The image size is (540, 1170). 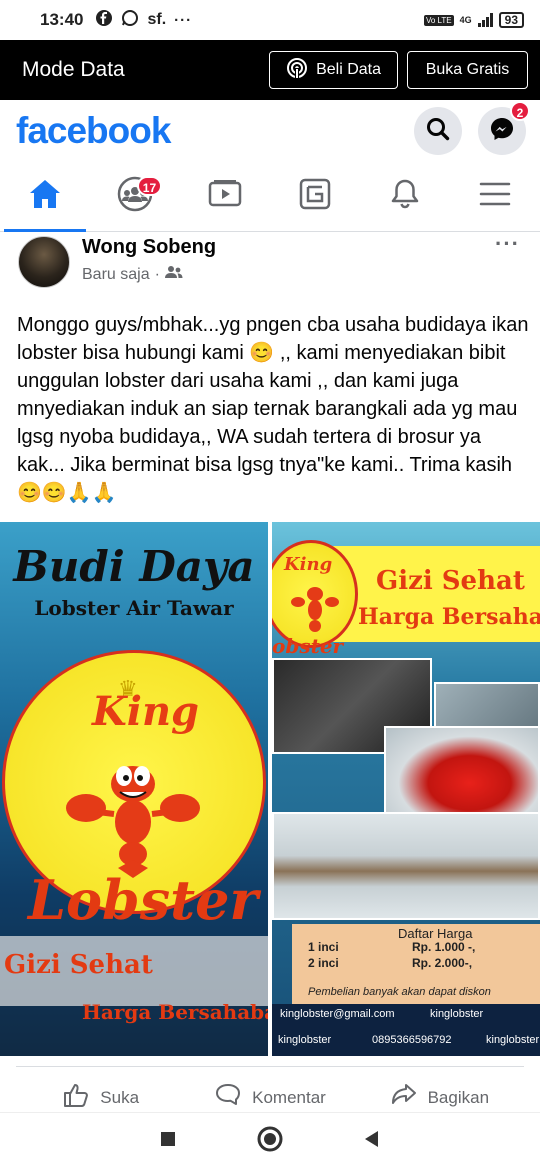 I want to click on groups-badge: 17, so click(x=149, y=186).